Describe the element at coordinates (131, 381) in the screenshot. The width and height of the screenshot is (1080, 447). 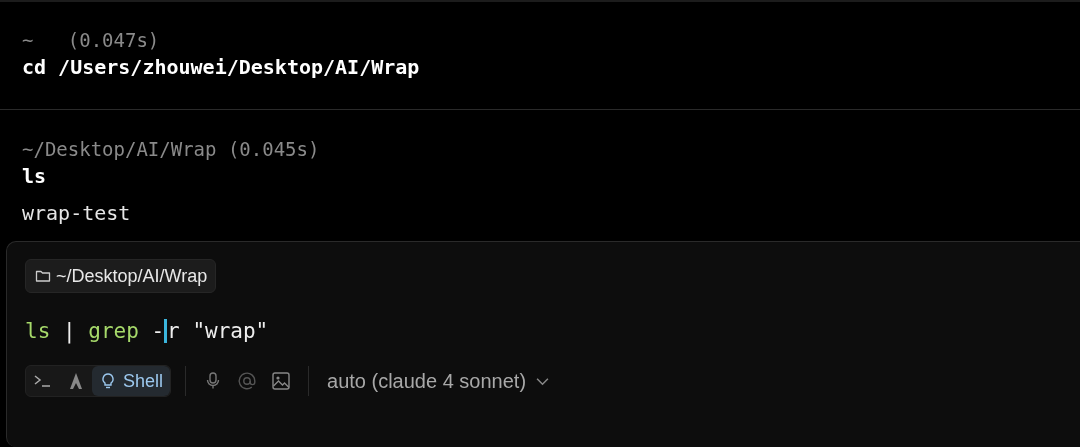
I see `shell-mode-button: Shell` at that location.